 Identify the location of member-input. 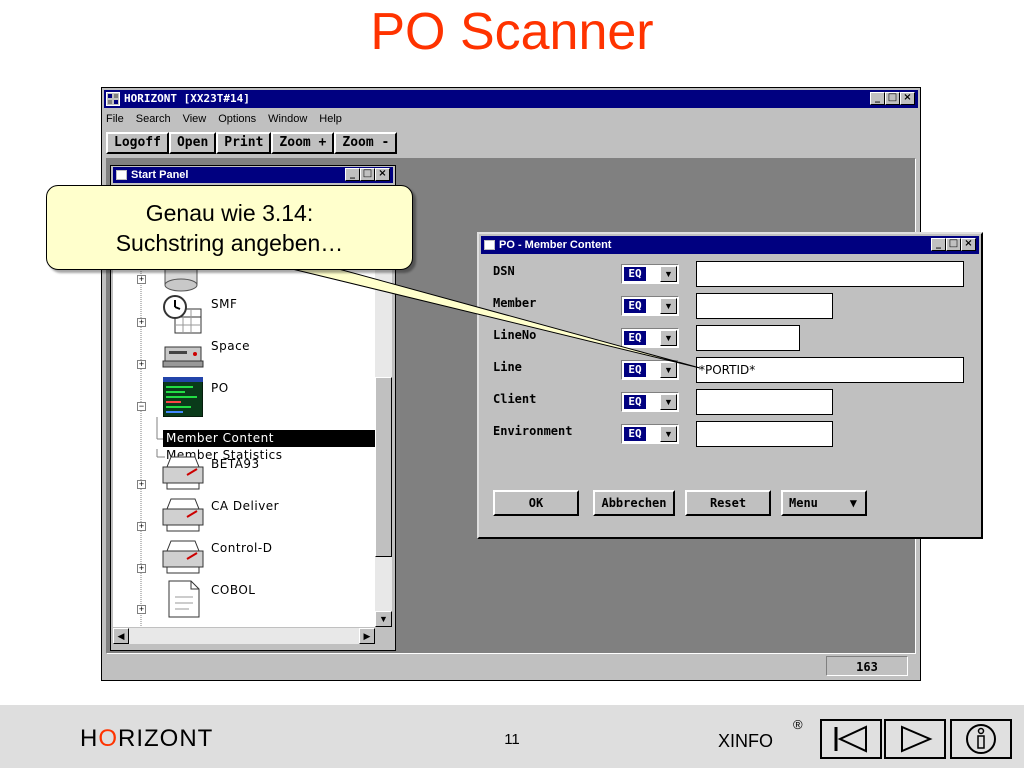
(764, 306).